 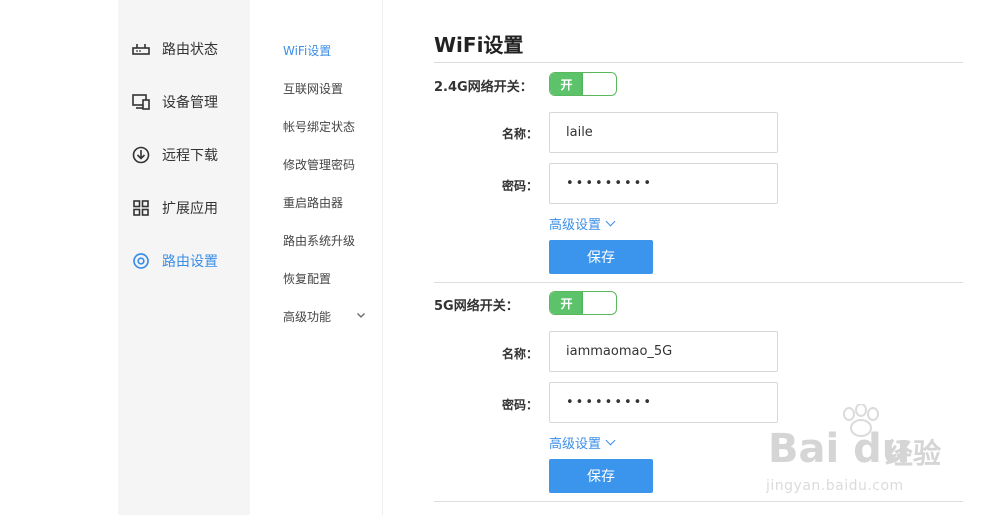 I want to click on subnav-item-change-admin-password: 修改管理密码, so click(x=319, y=164).